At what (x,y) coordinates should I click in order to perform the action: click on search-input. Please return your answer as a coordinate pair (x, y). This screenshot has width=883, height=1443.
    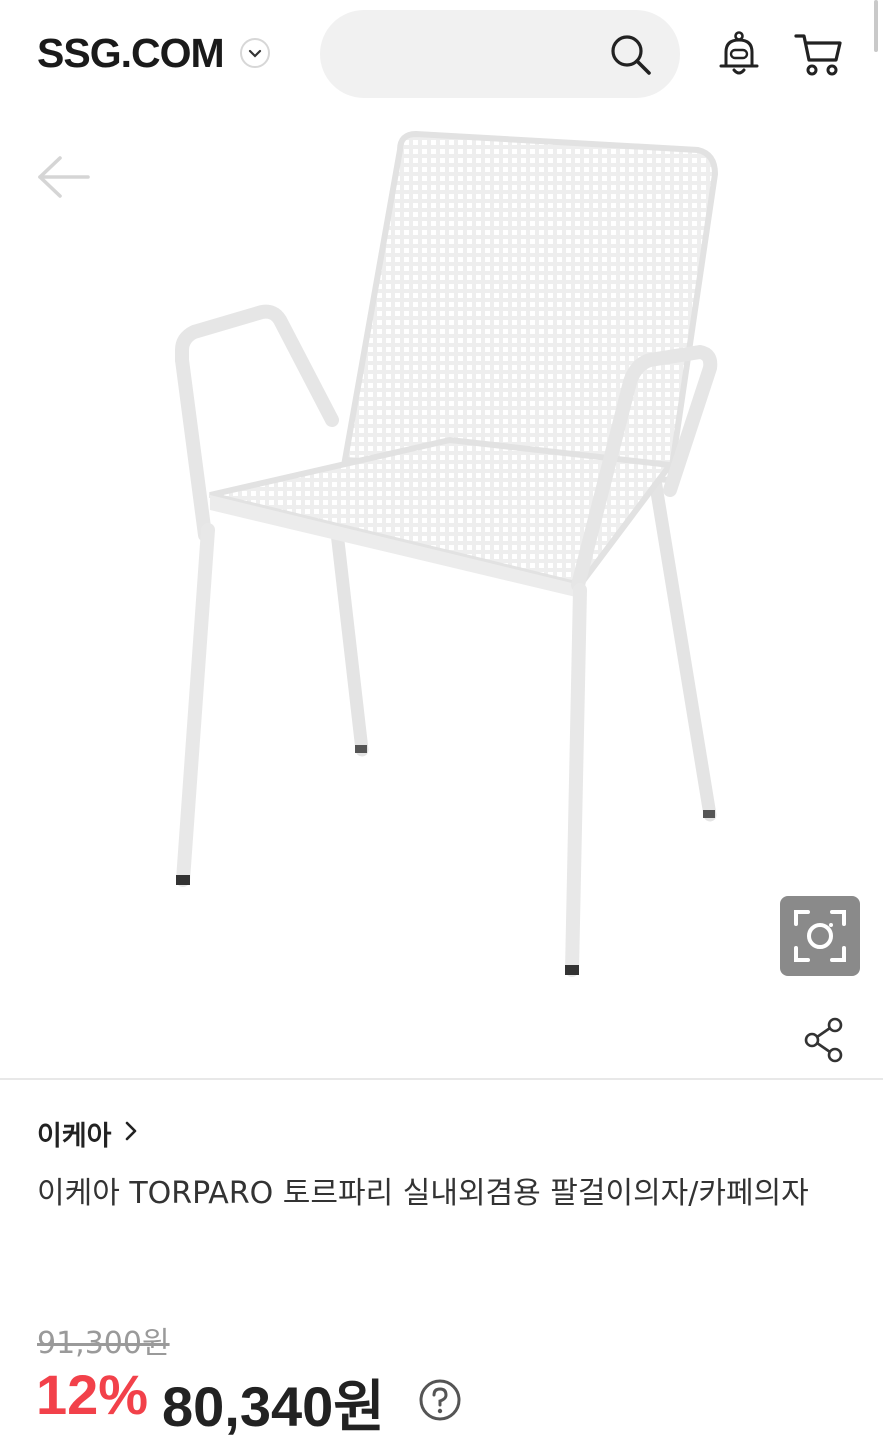
    Looking at the image, I should click on (500, 54).